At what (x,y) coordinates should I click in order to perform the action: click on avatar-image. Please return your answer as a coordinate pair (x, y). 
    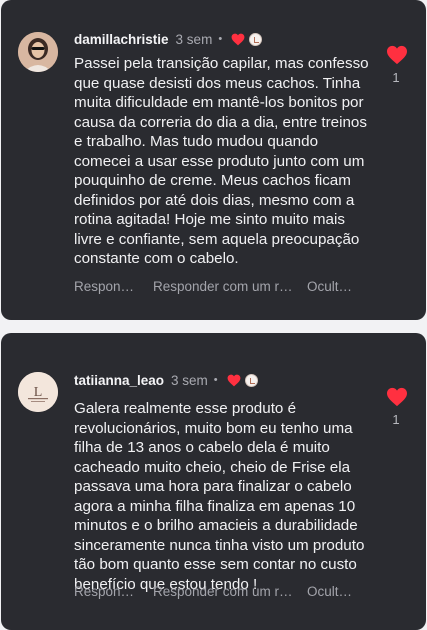
    Looking at the image, I should click on (38, 52).